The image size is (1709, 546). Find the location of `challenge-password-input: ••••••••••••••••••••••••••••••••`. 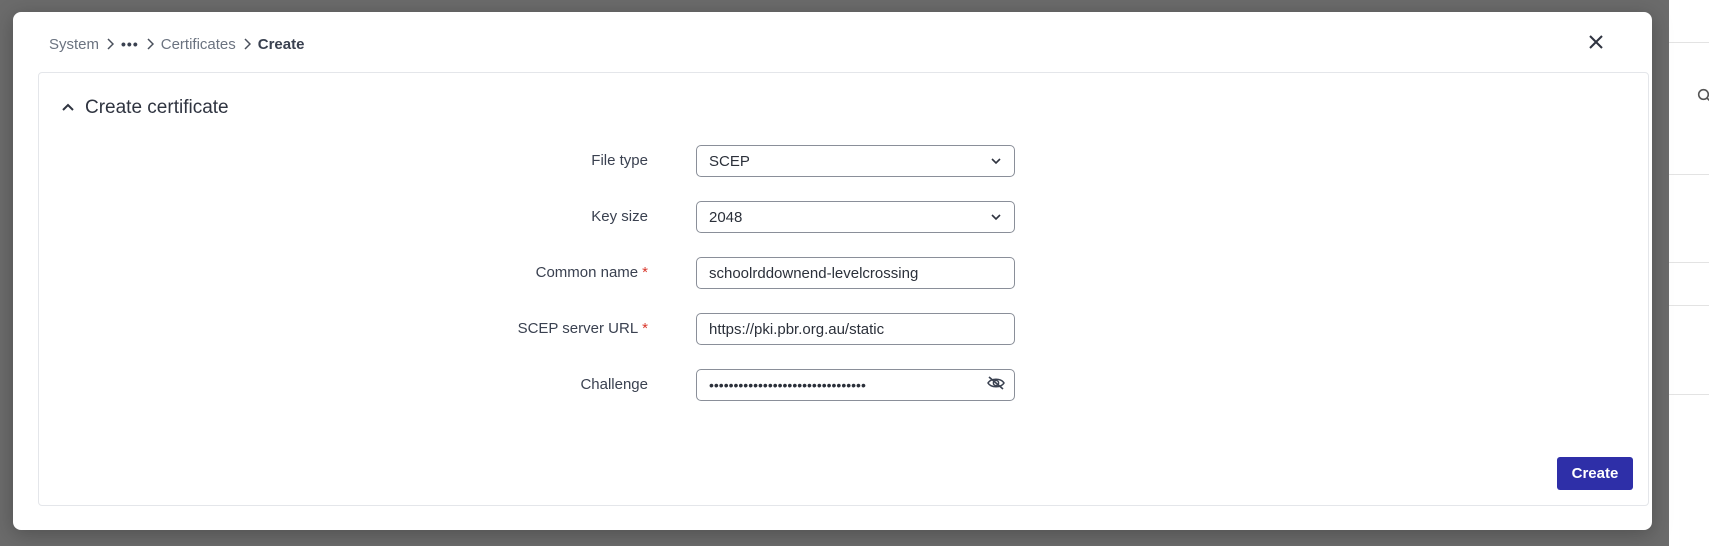

challenge-password-input: •••••••••••••••••••••••••••••••• is located at coordinates (855, 385).